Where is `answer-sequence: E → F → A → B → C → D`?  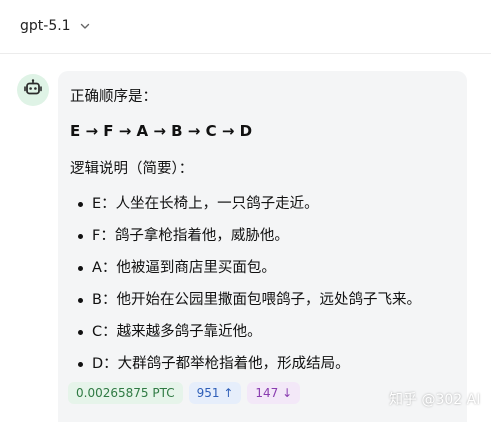 answer-sequence: E → F → A → B → C → D is located at coordinates (161, 131).